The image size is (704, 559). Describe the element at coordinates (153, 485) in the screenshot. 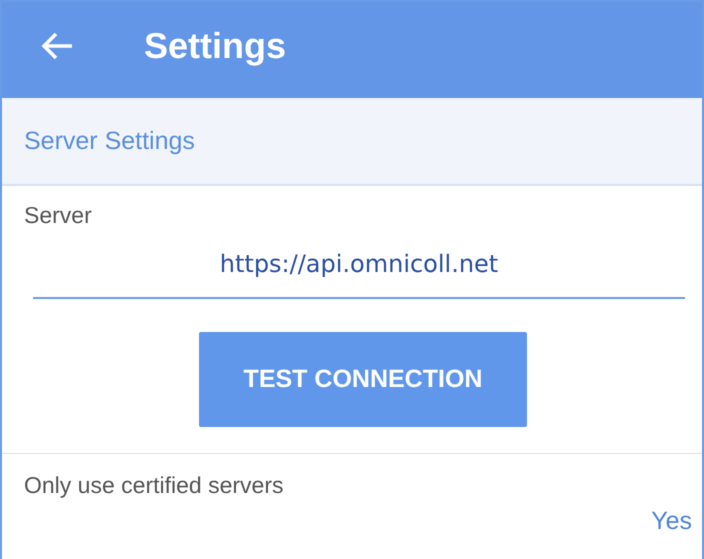

I see `setting-label: Only use certified servers` at that location.